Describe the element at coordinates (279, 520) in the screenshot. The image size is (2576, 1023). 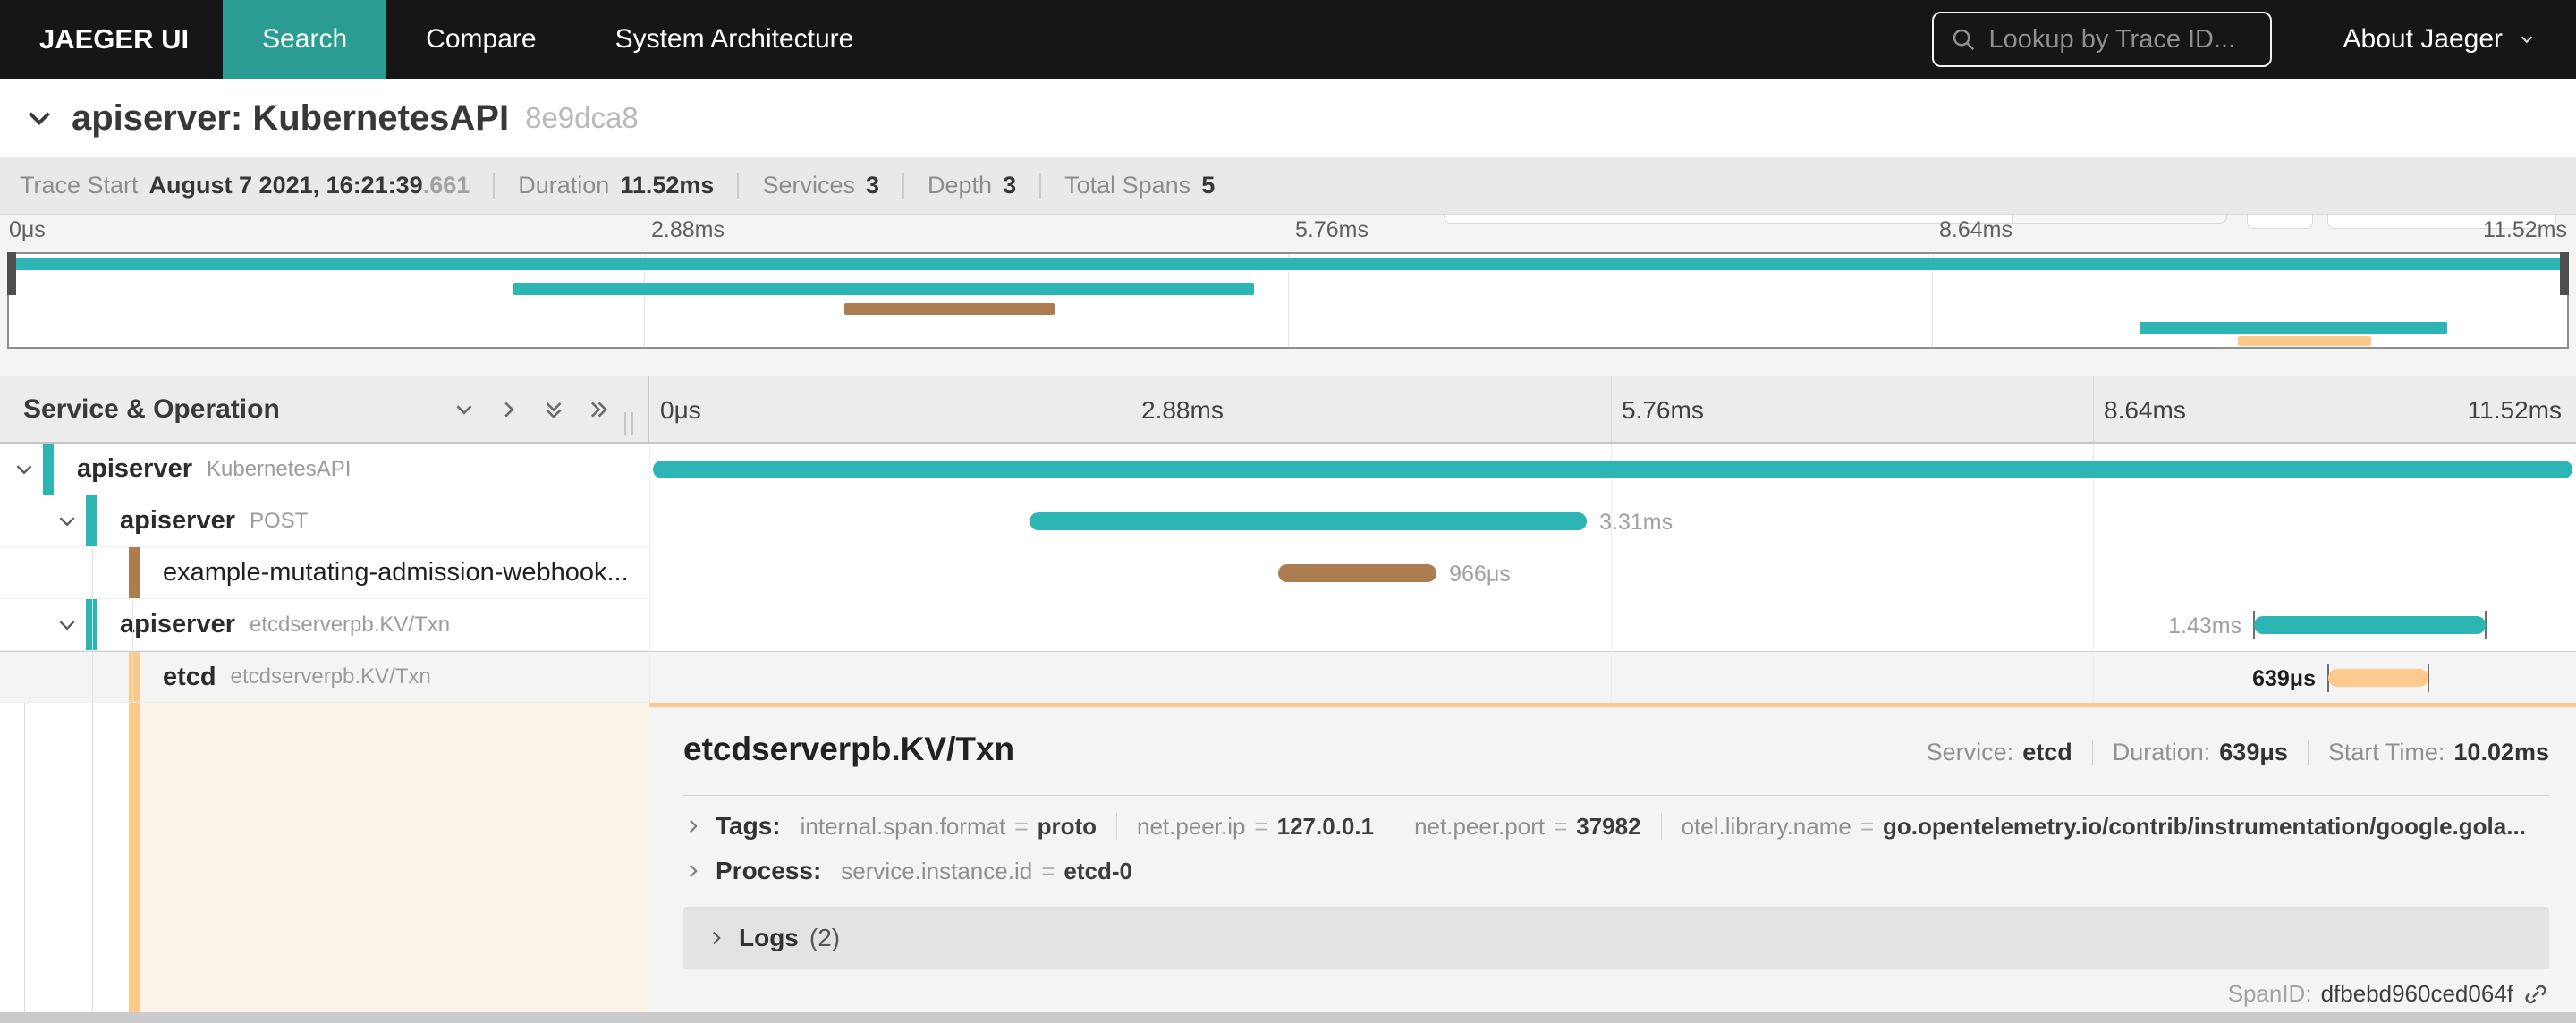
I see `span-operation-name: POST` at that location.